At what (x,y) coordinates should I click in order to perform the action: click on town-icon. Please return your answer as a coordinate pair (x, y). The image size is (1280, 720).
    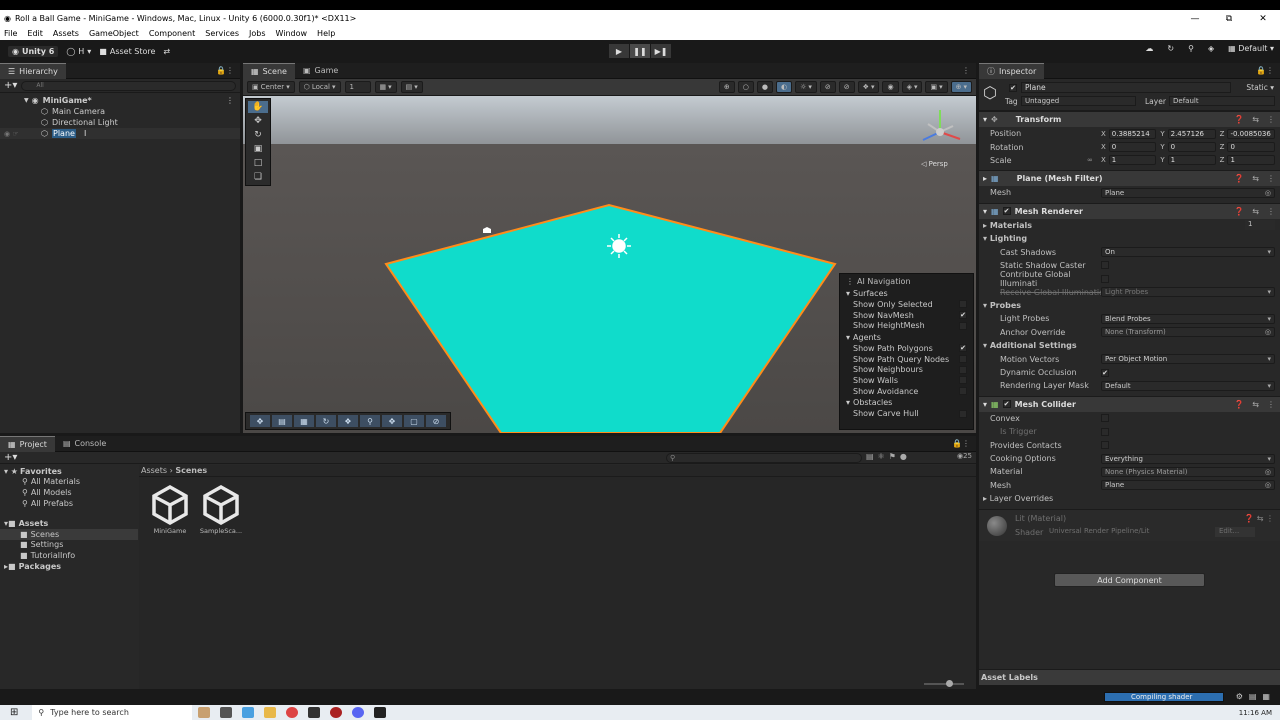
    Looking at the image, I should click on (204, 712).